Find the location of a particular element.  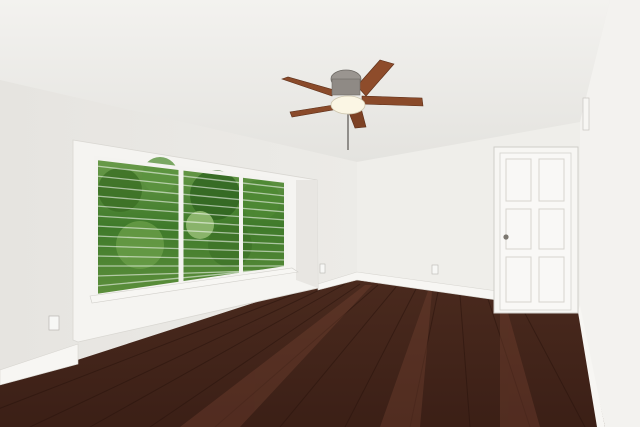

wall-vent is located at coordinates (586, 114).